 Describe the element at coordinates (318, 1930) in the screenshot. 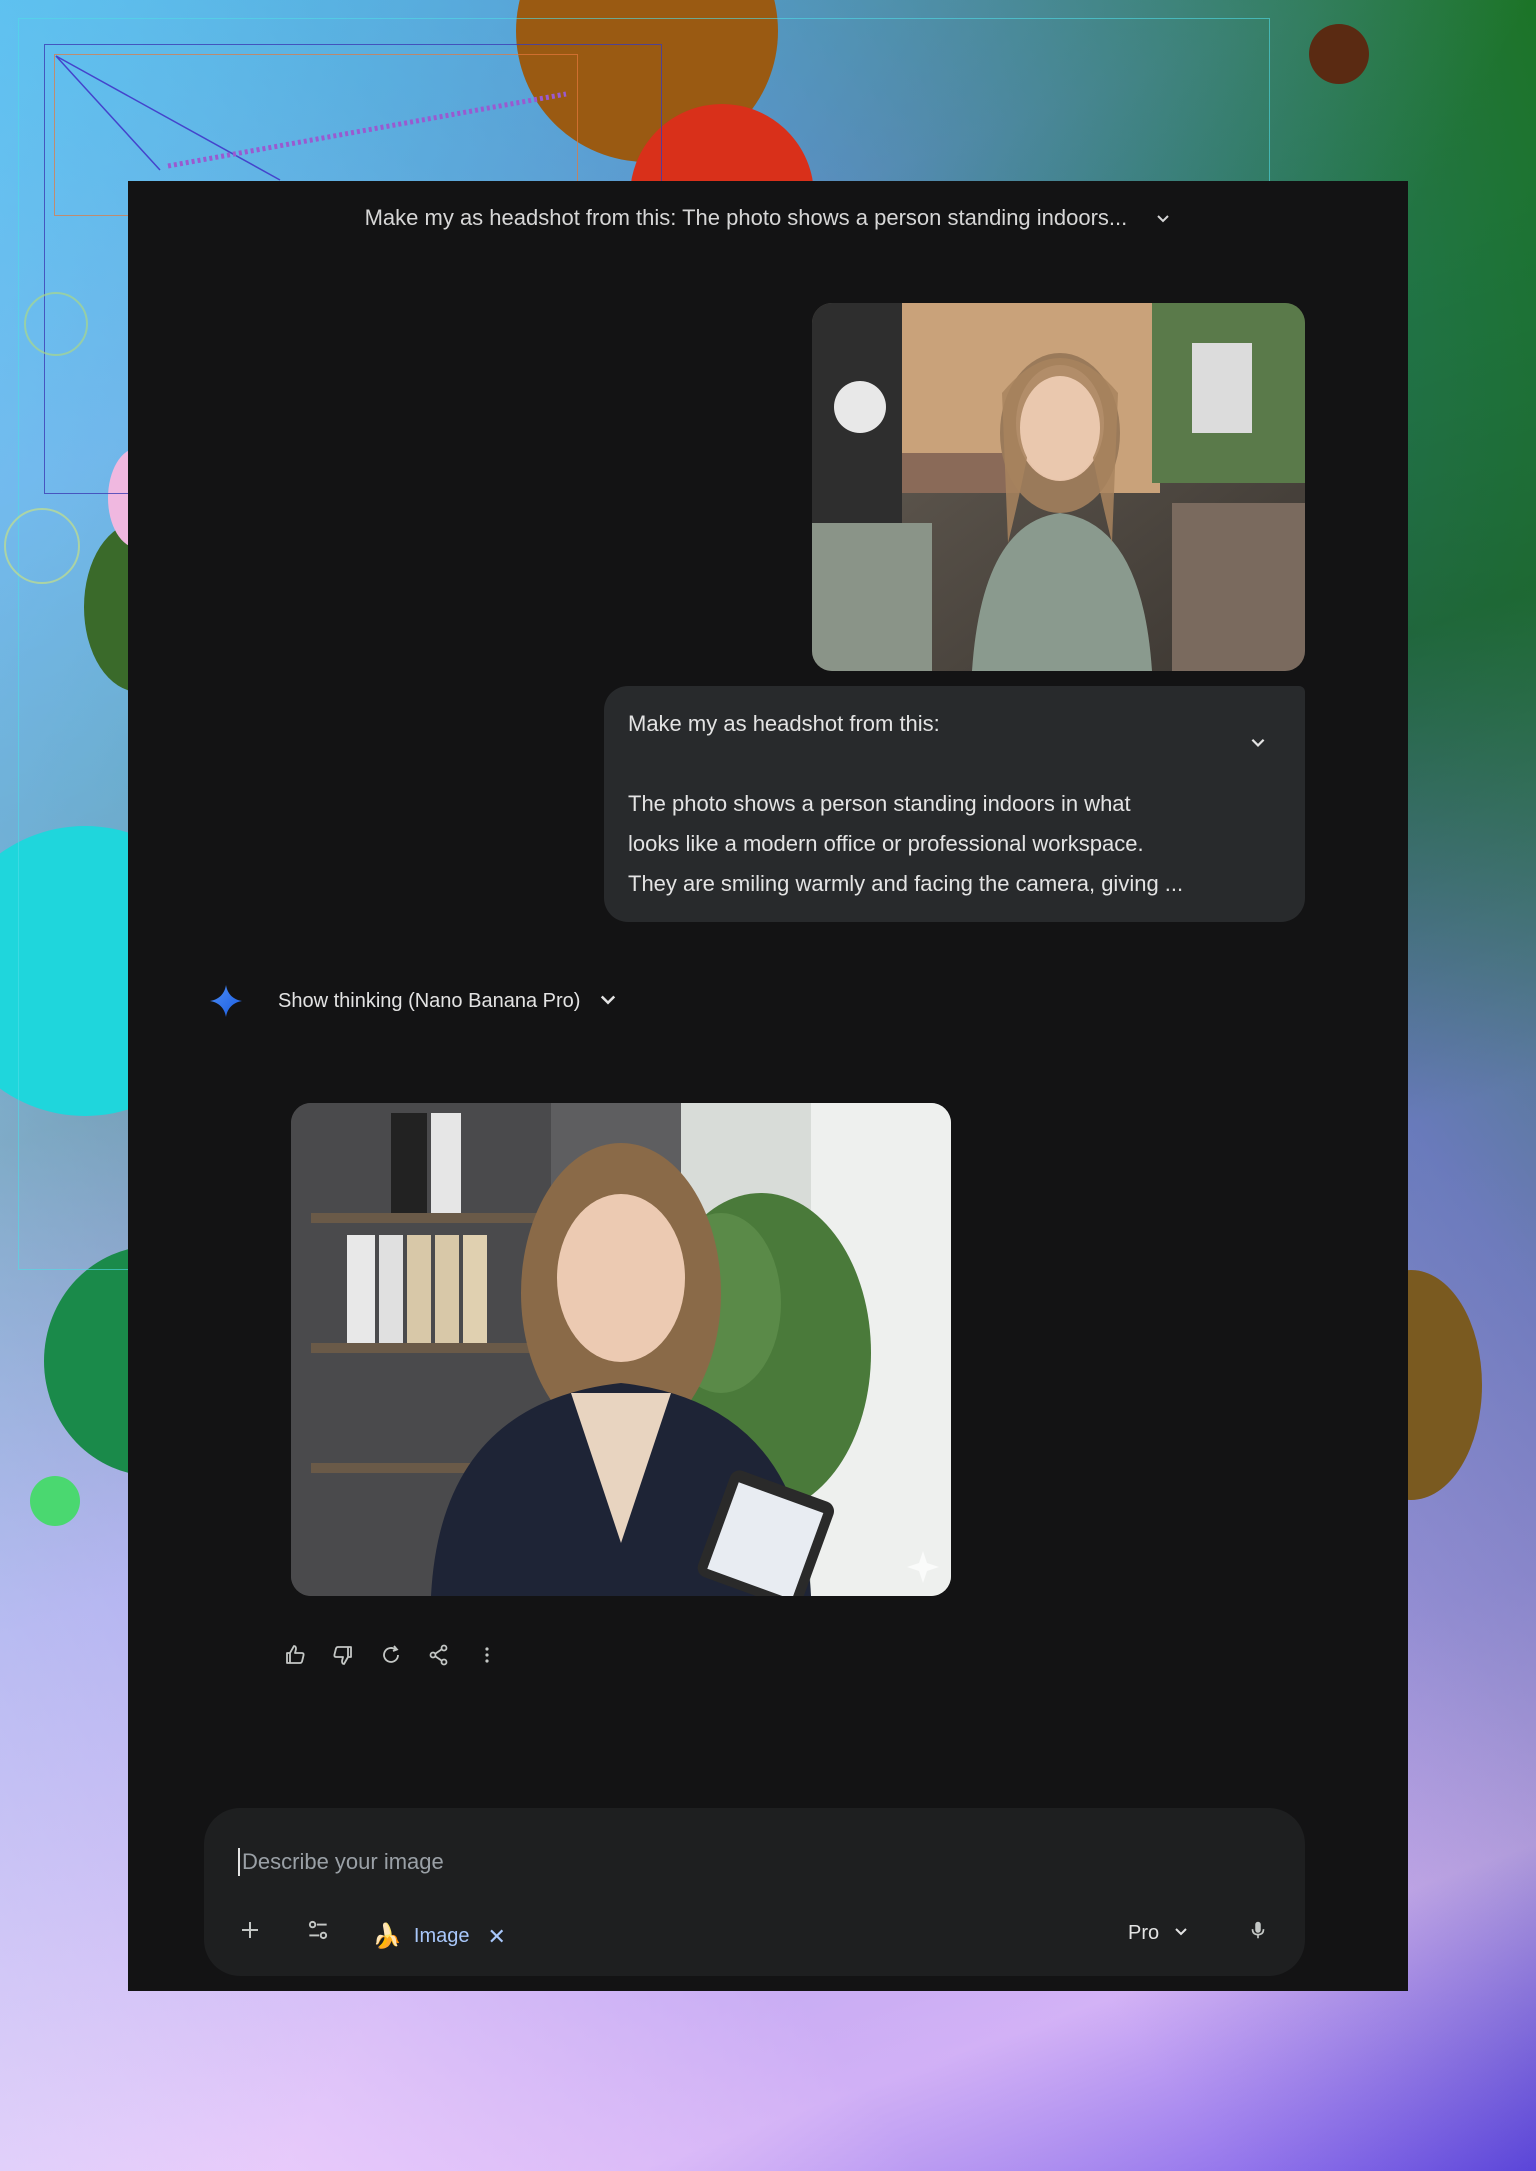

I see `tune-icon` at that location.